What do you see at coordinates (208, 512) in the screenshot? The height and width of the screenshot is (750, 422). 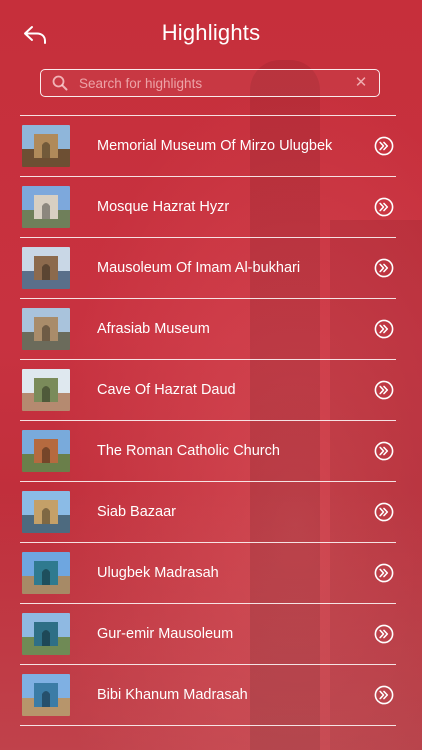 I see `list-item: Siab Bazaar` at bounding box center [208, 512].